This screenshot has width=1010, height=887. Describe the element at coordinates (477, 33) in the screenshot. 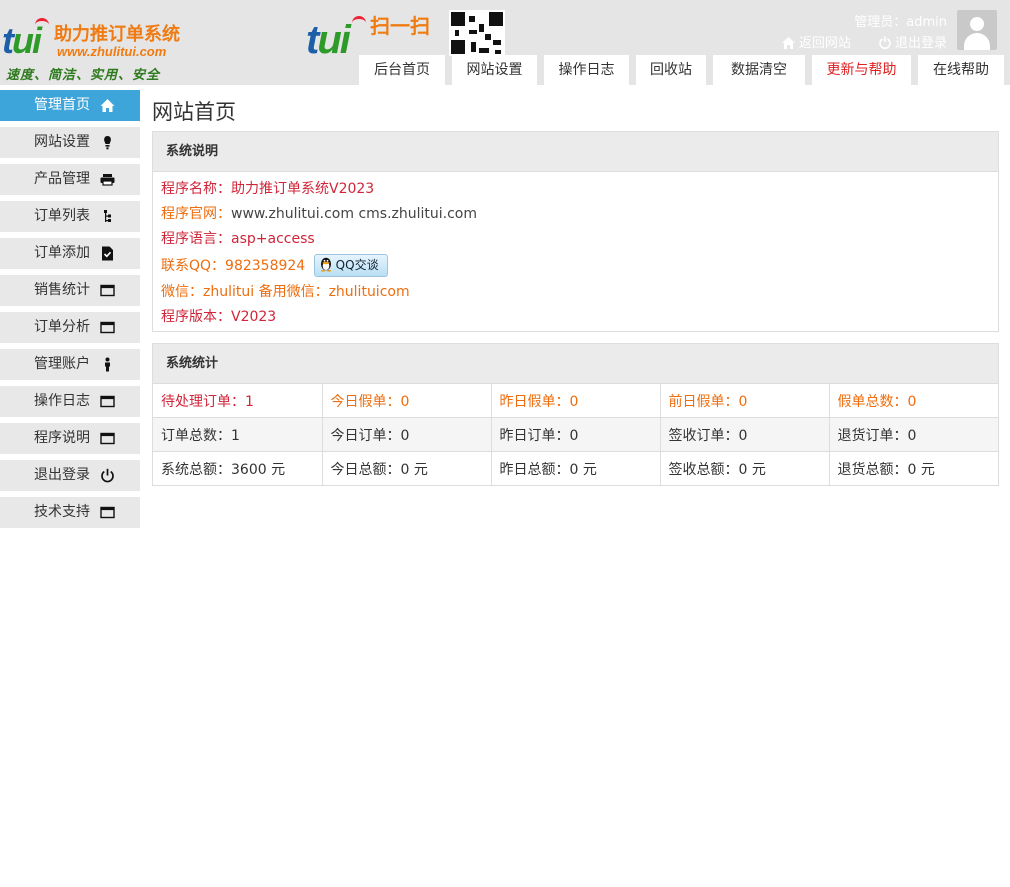

I see `qr-code` at that location.